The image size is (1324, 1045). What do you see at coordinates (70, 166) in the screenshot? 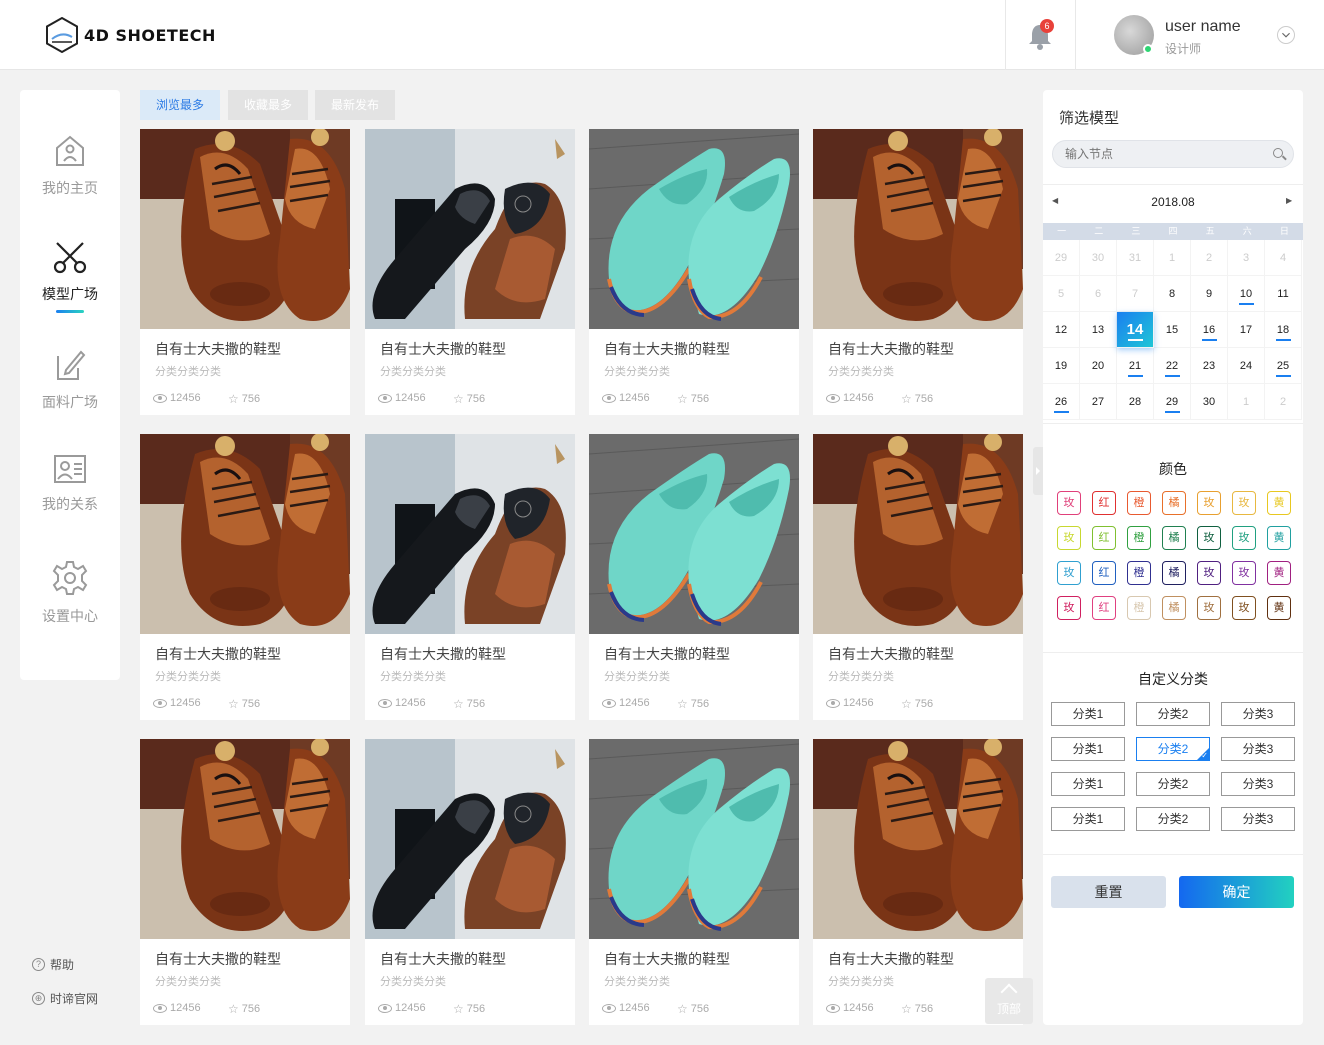
I see `sidebar-item-home: 我的主页` at bounding box center [70, 166].